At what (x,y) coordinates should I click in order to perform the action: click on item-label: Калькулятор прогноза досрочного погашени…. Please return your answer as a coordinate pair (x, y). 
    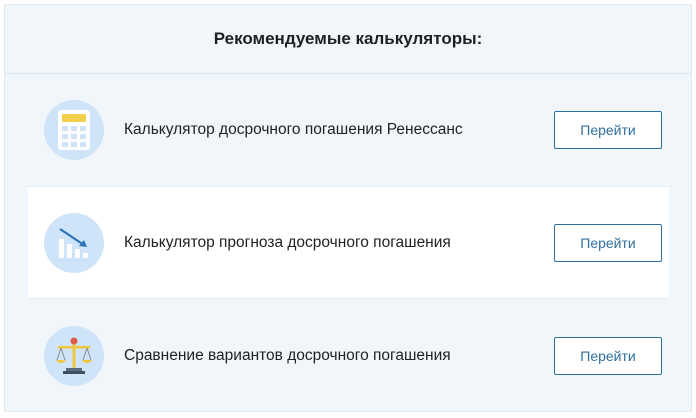
    Looking at the image, I should click on (287, 242).